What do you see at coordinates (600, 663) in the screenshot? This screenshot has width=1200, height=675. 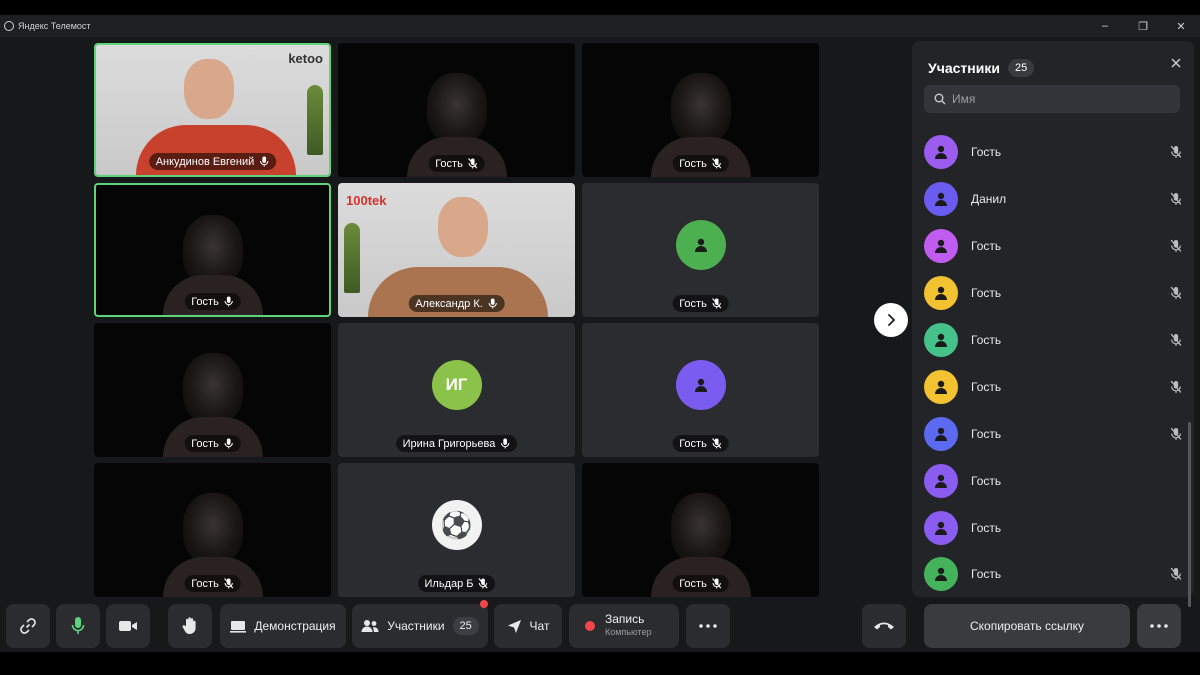 I see `letterbox-bottom` at bounding box center [600, 663].